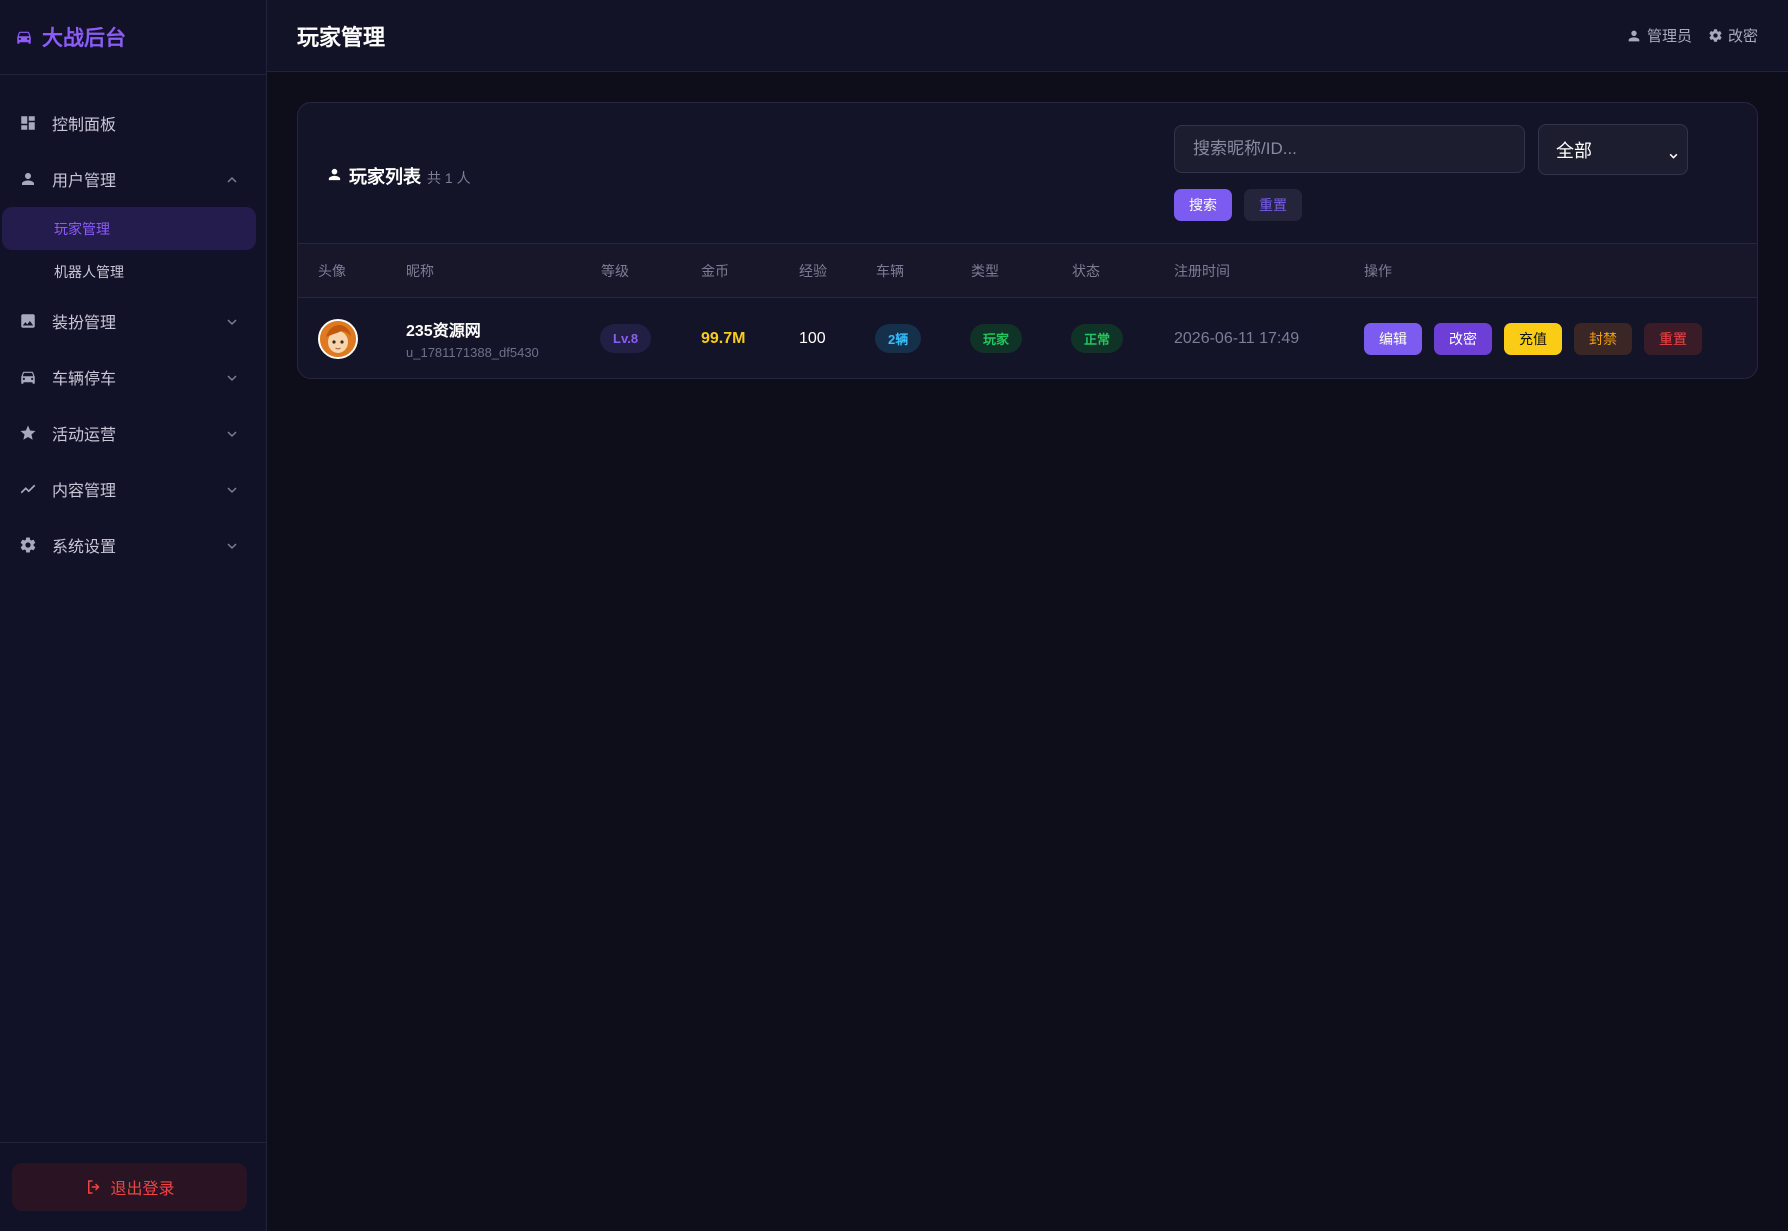 The width and height of the screenshot is (1788, 1231). I want to click on col-coins: 金币, so click(715, 271).